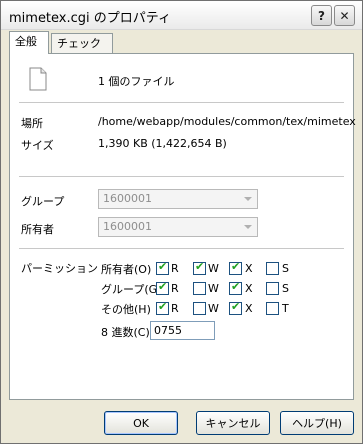 The image size is (363, 444). I want to click on location-value: /home/webapp/modules/common/tex/mimetex, so click(227, 121).